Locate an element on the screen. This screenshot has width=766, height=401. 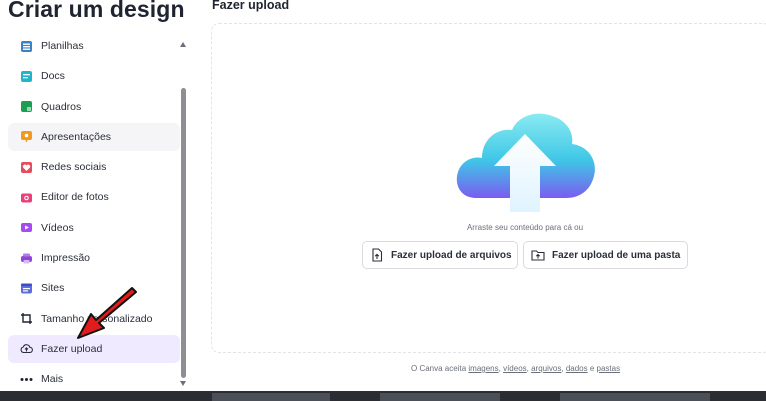
nav-item-label: Docs is located at coordinates (53, 76).